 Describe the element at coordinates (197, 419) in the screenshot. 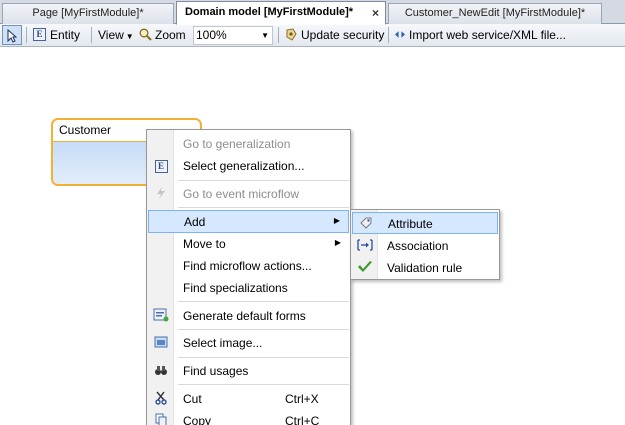

I see `menu-item-label: Copy` at that location.